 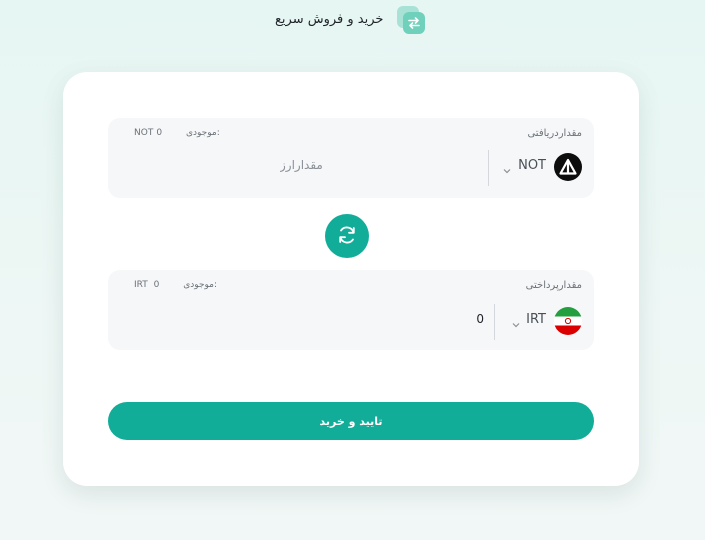 I want to click on receive-balance-value: 0, so click(x=159, y=133).